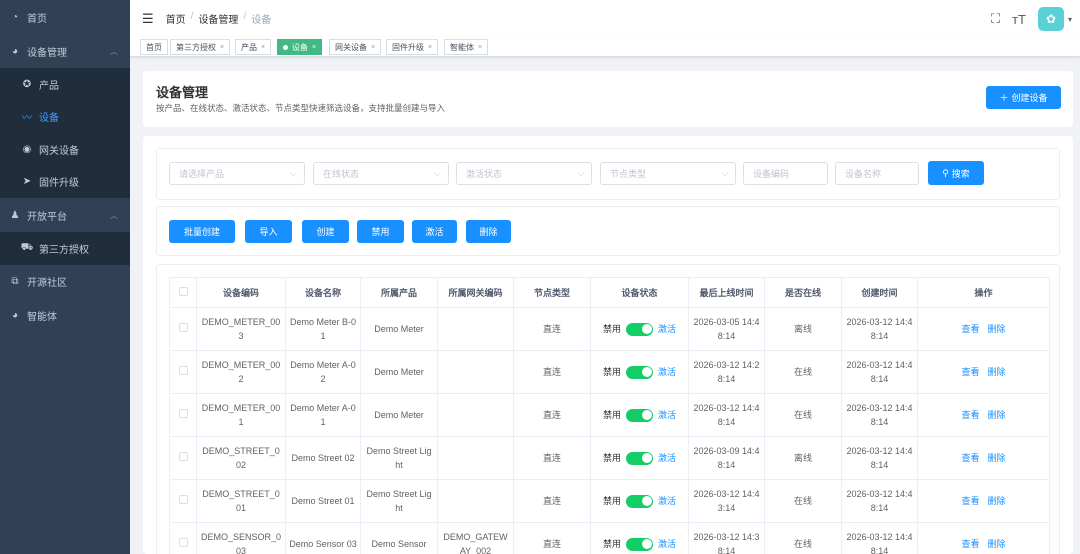 The width and height of the screenshot is (1080, 554). I want to click on tag-device: 设备 ×, so click(300, 47).